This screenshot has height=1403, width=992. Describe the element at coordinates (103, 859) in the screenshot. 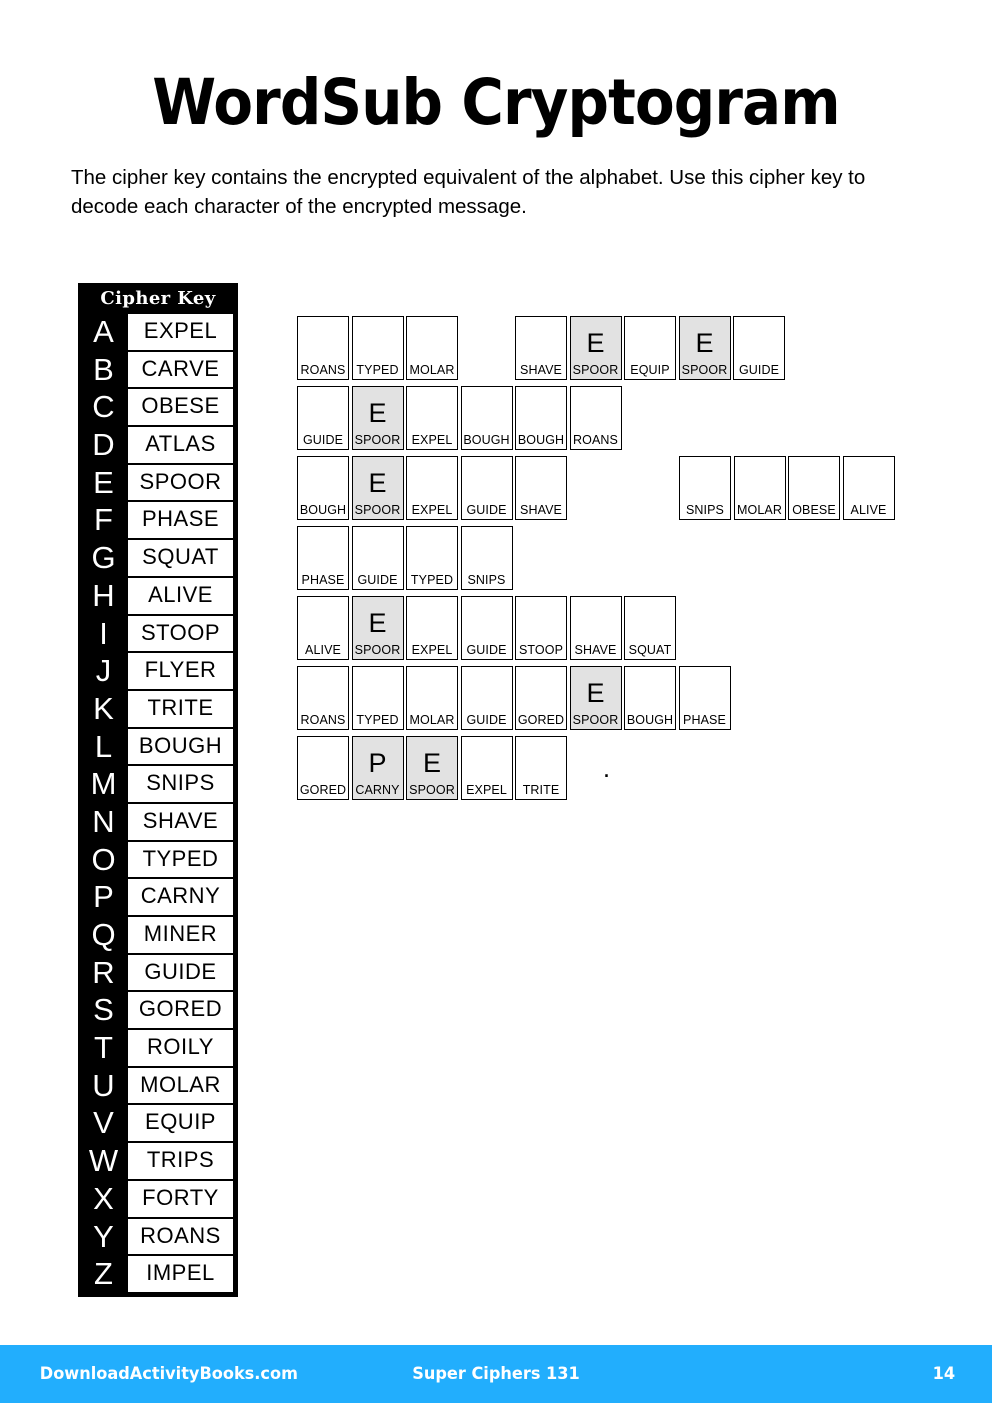

I see `cipher-key-letter: O` at that location.